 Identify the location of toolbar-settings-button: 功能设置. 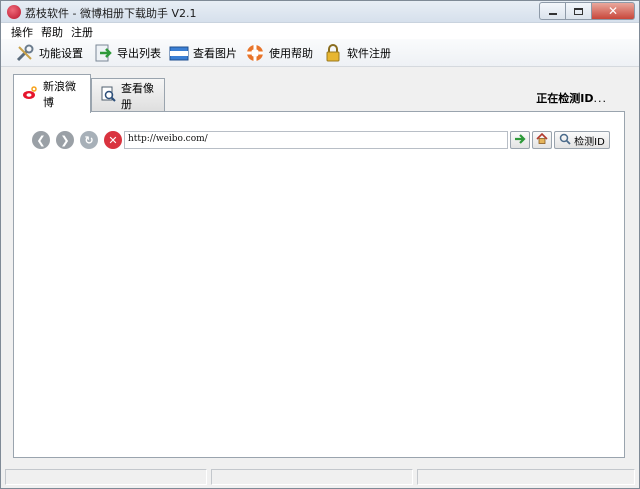
(49, 53).